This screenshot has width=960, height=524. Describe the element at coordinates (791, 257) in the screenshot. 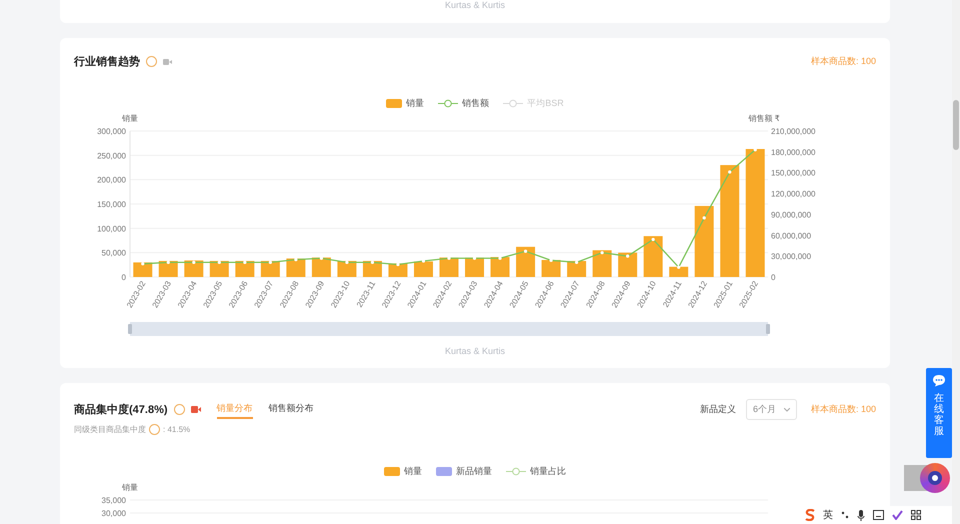

I see `tick-label: 30,000,000` at that location.